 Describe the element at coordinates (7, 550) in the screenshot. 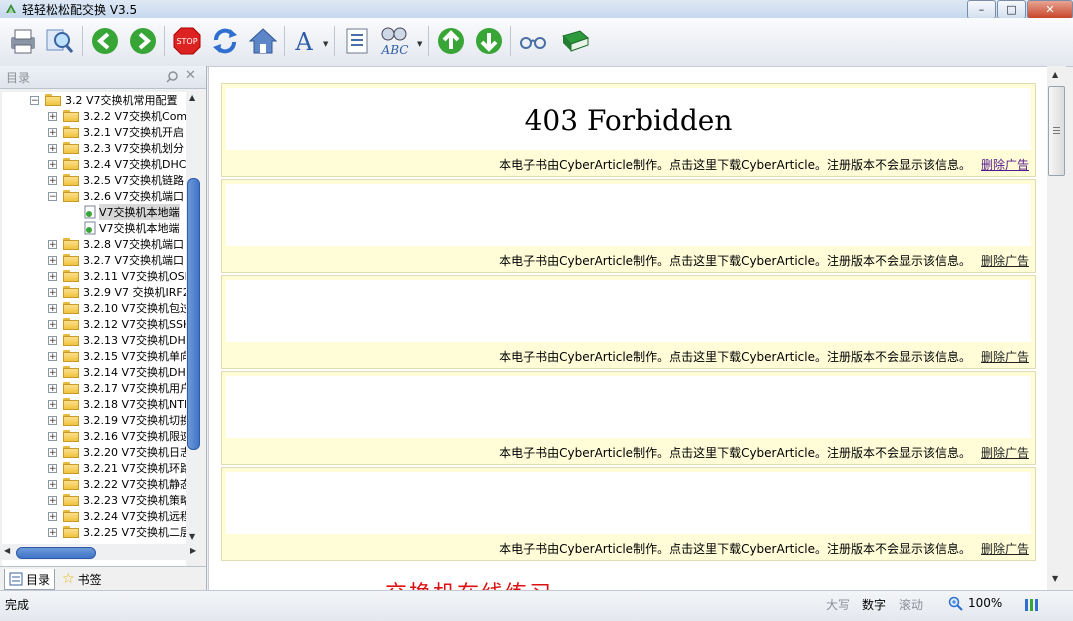

I see `scroll-left-arrow-icon: ◀` at that location.